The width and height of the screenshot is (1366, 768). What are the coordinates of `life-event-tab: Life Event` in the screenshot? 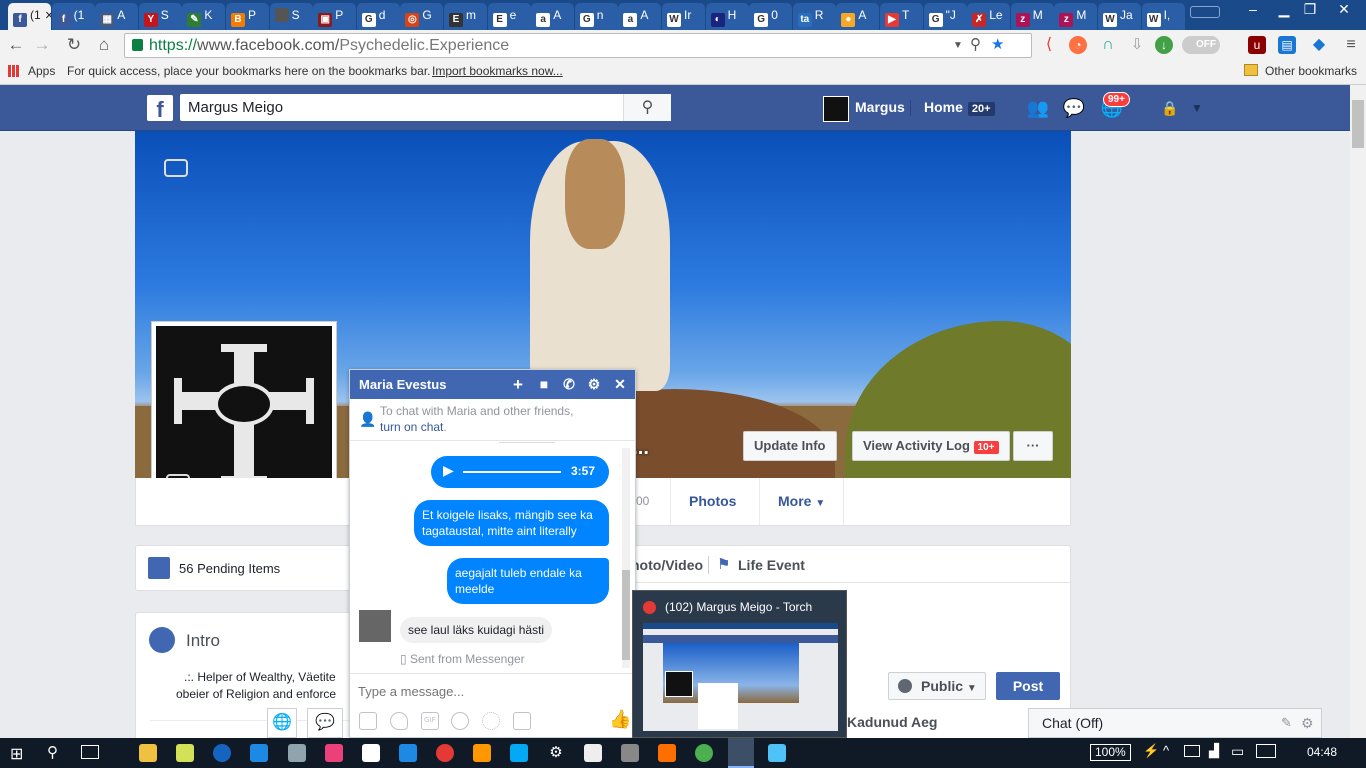 It's located at (771, 565).